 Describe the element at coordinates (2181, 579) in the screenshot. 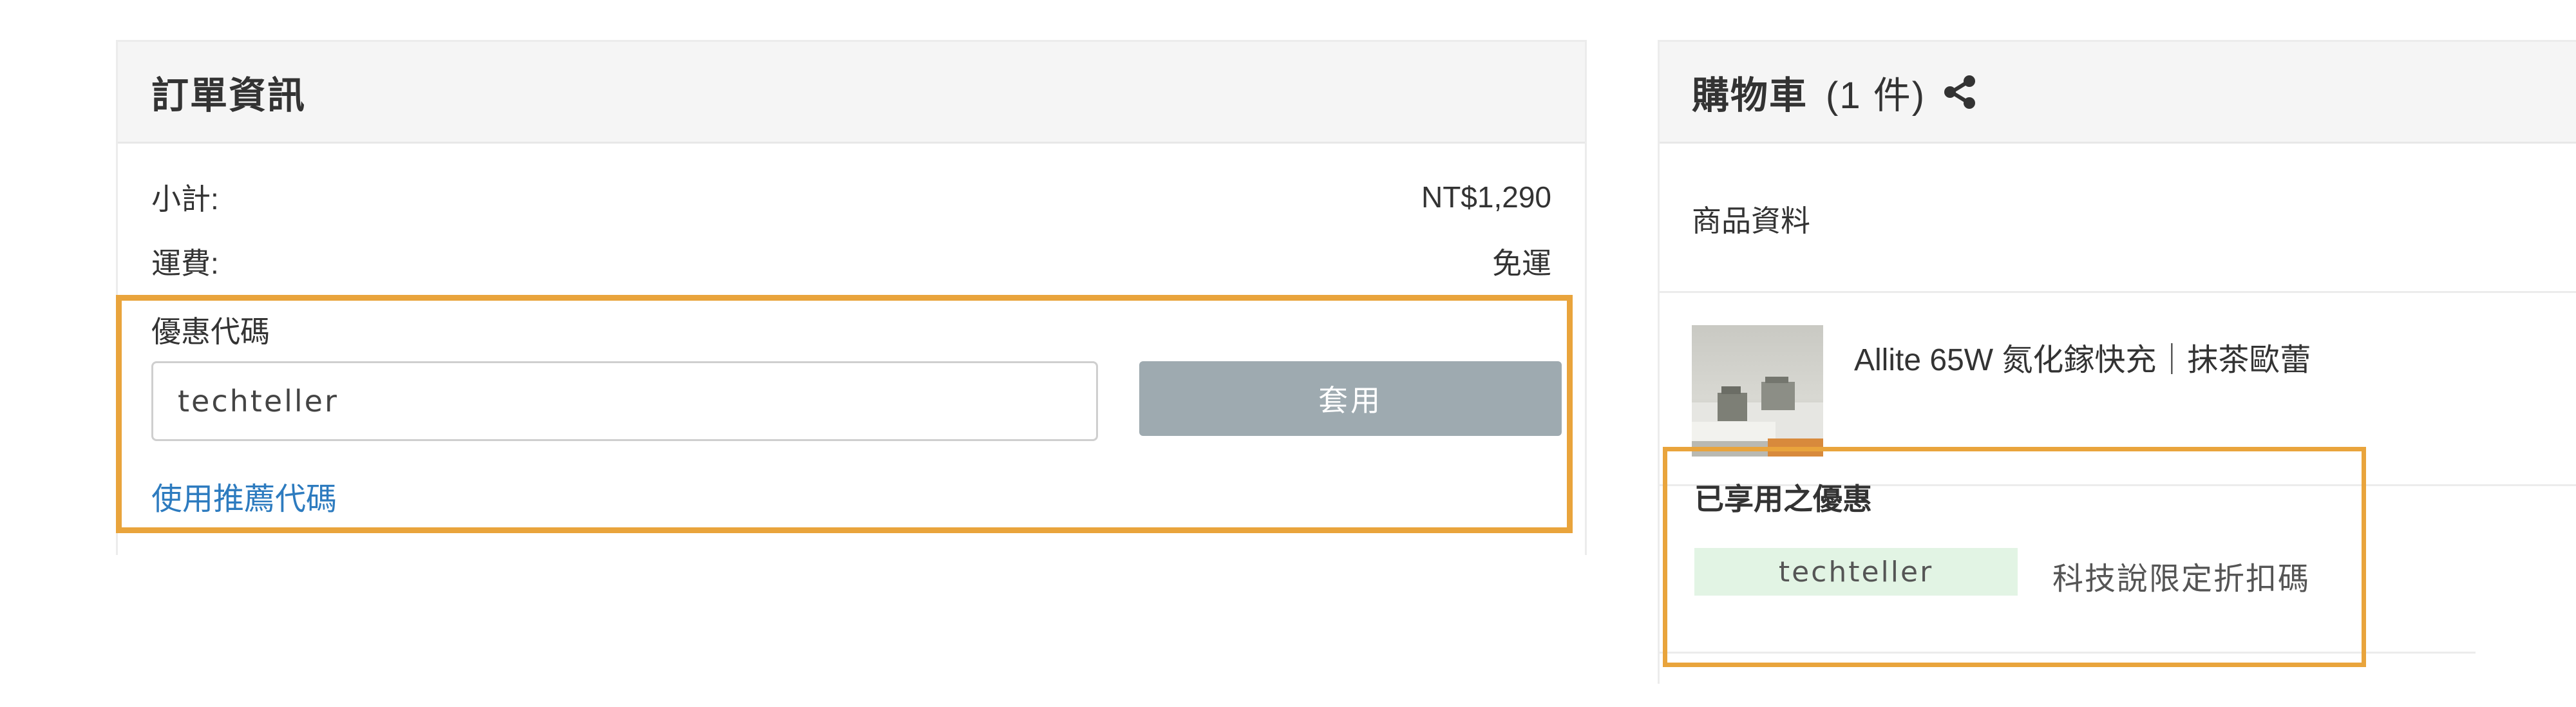

I see `applied-discount-description: 科技說限定折扣碼` at that location.